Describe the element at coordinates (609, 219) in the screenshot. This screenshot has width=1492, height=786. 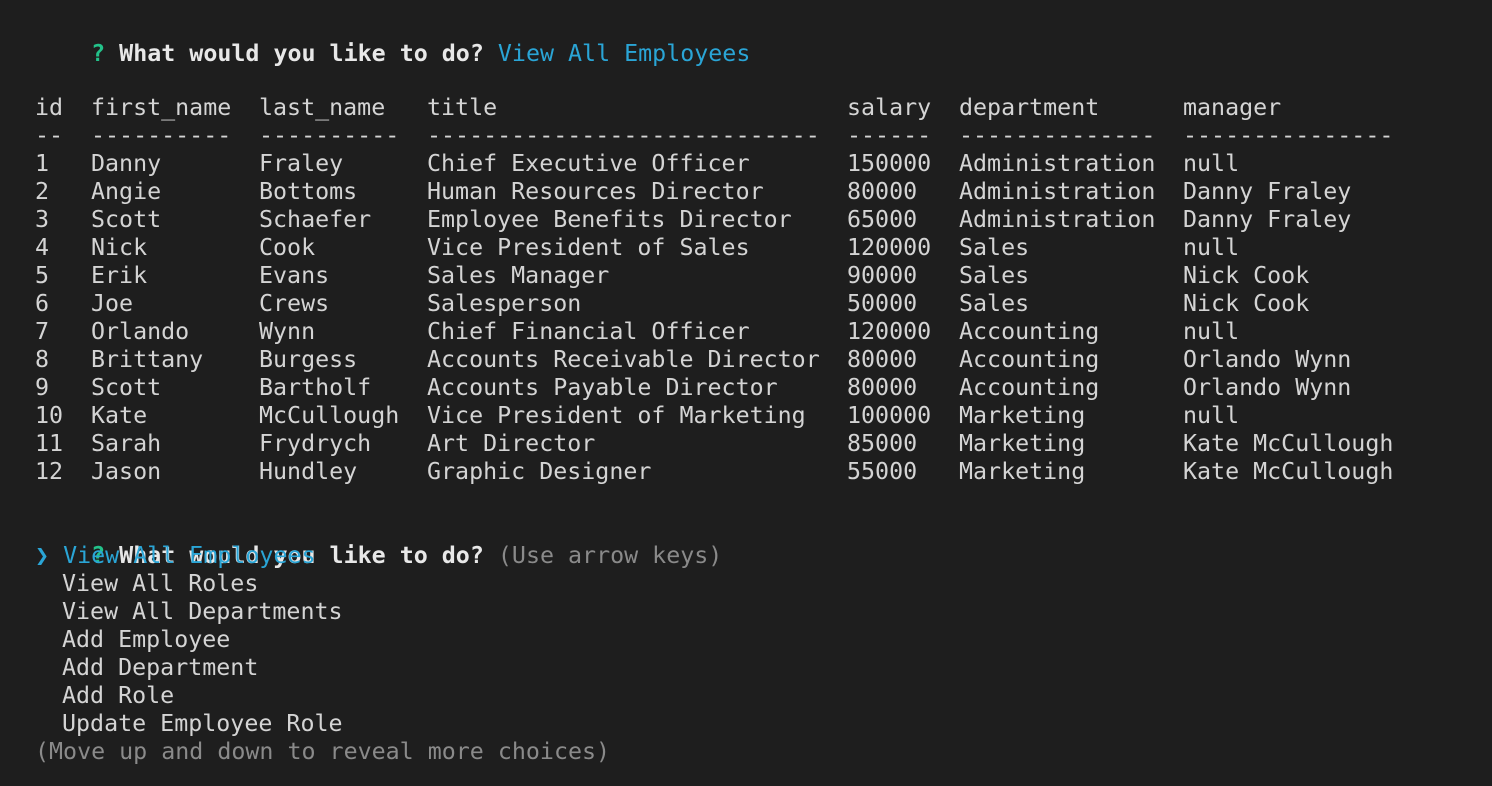
I see `cell-title: Employee Benefits Director` at that location.